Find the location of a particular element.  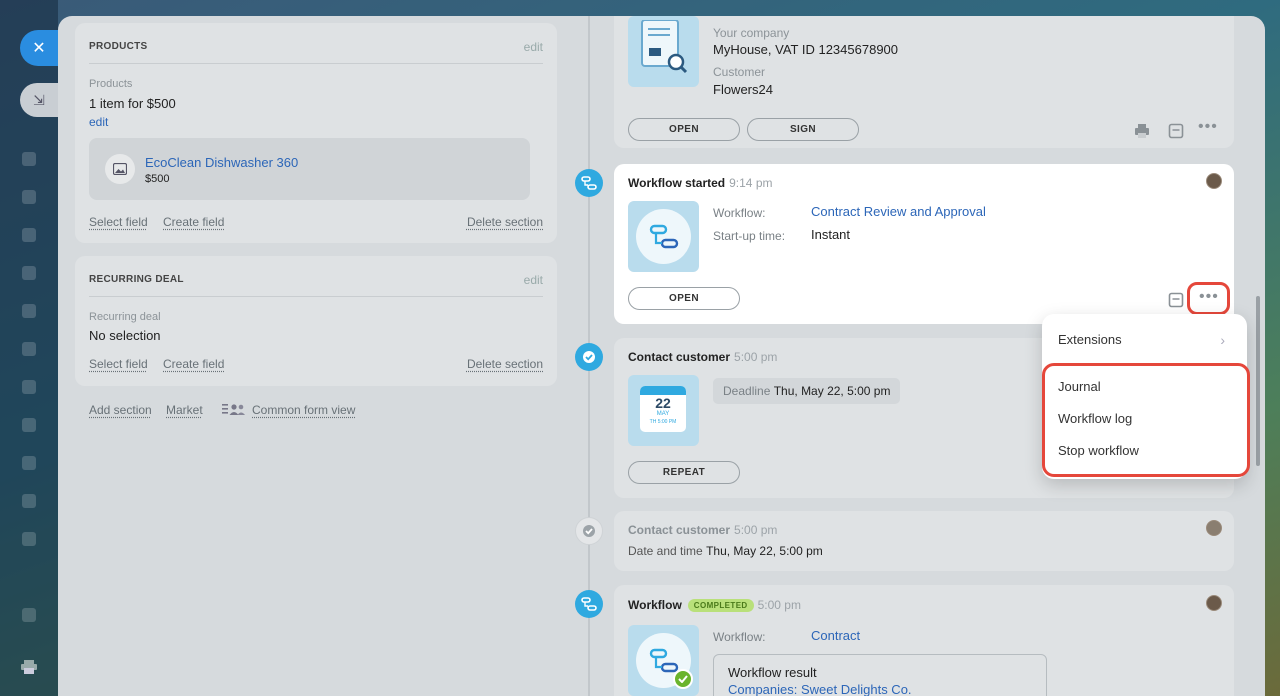

activity-title: Workflow started is located at coordinates (677, 183).